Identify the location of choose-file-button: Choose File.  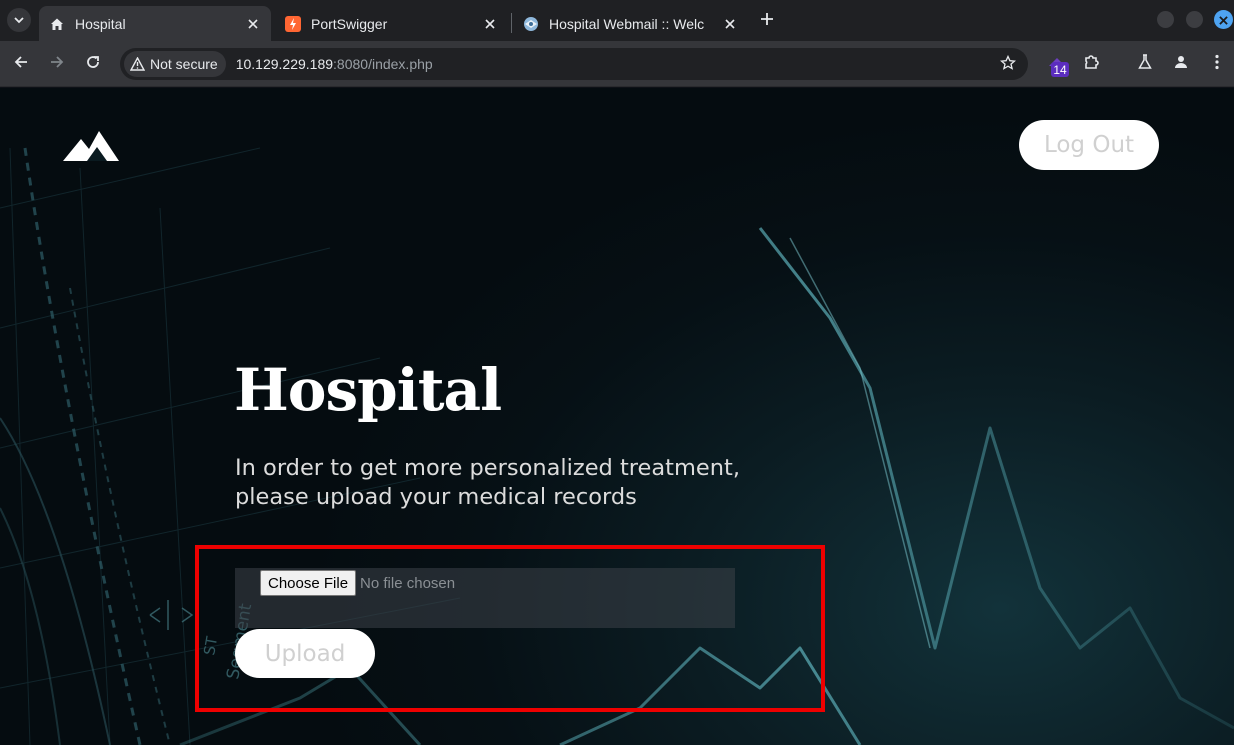
(308, 583).